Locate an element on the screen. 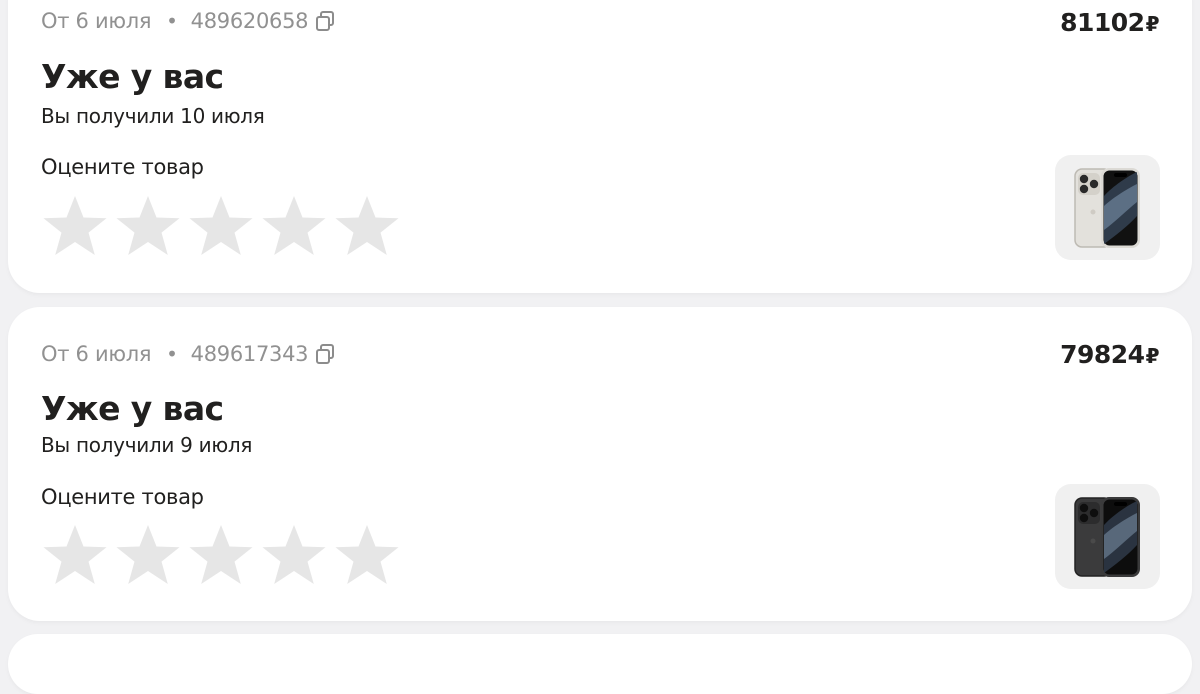 Image resolution: width=1200 pixels, height=694 pixels. order-meta: От 6 июля • 489620658 is located at coordinates (188, 21).